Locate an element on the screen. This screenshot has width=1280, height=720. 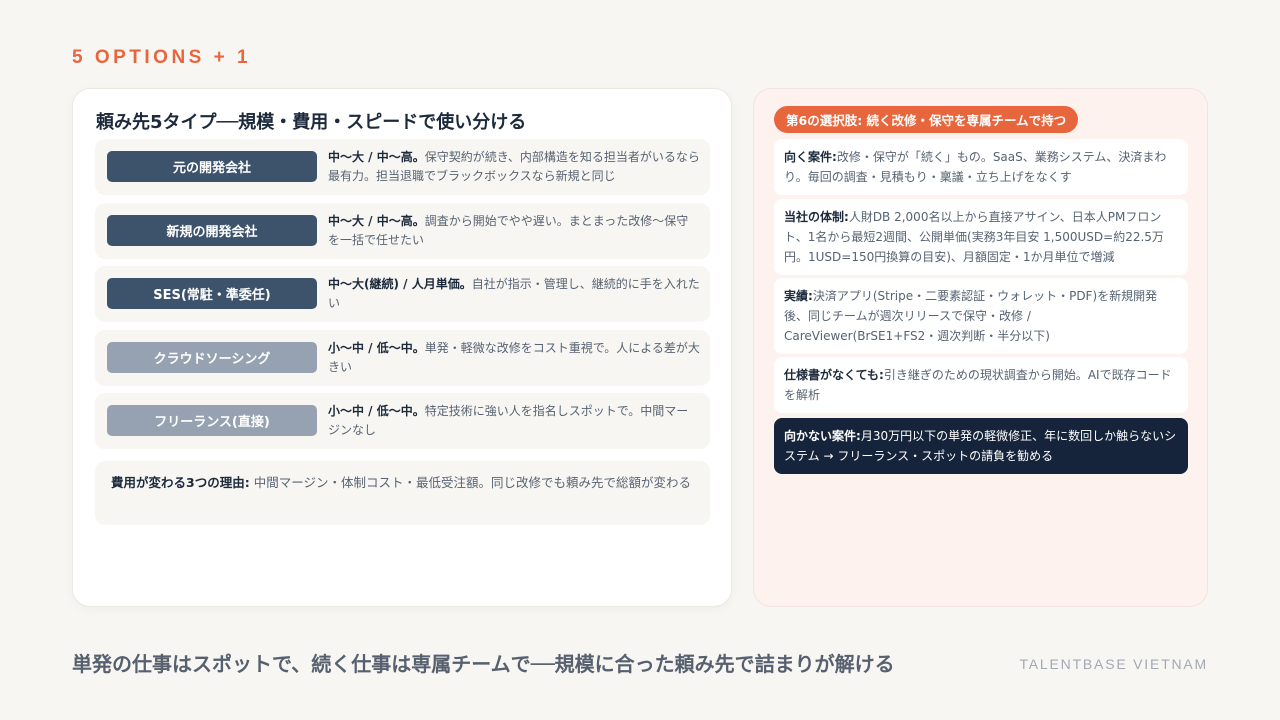
section-eyebrow: 5 OPTIONS + 1 is located at coordinates (162, 57).